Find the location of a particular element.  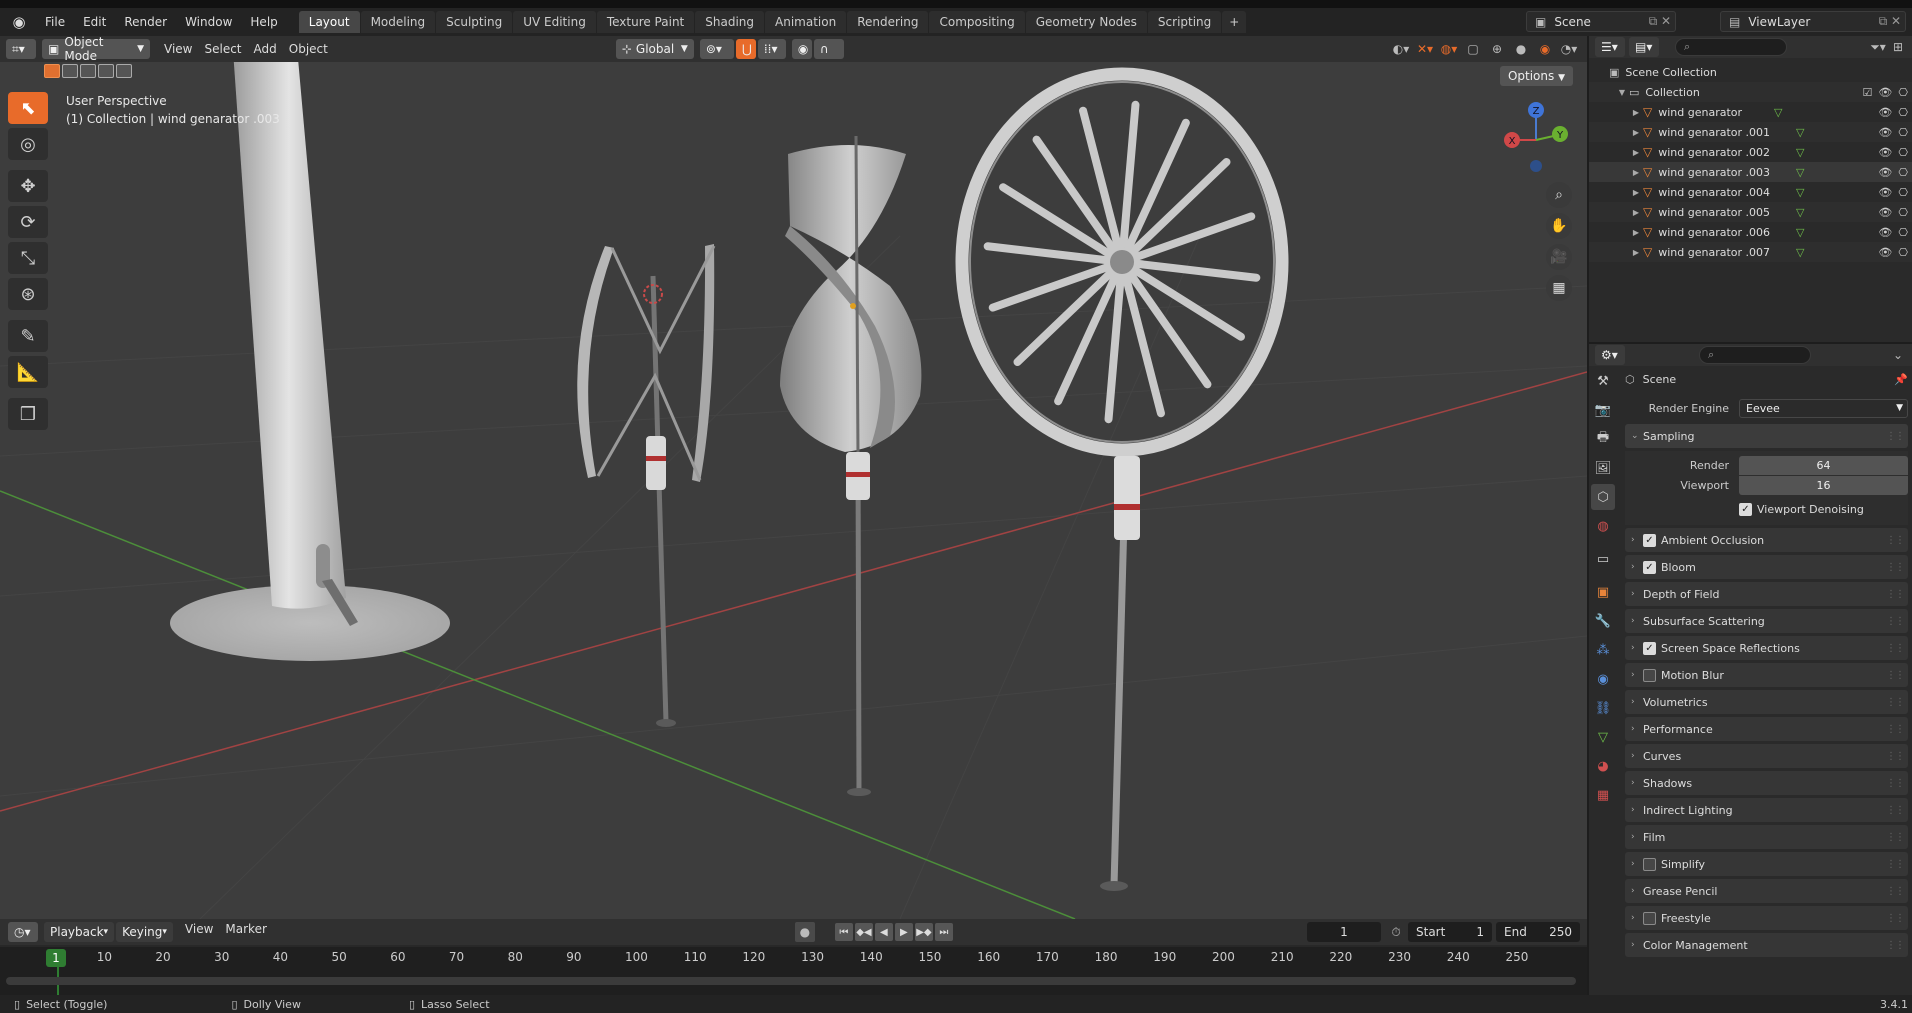

outliner-item: ▶ ▽ wind genarator ▽ 👁 ⎔ is located at coordinates (1750, 112).